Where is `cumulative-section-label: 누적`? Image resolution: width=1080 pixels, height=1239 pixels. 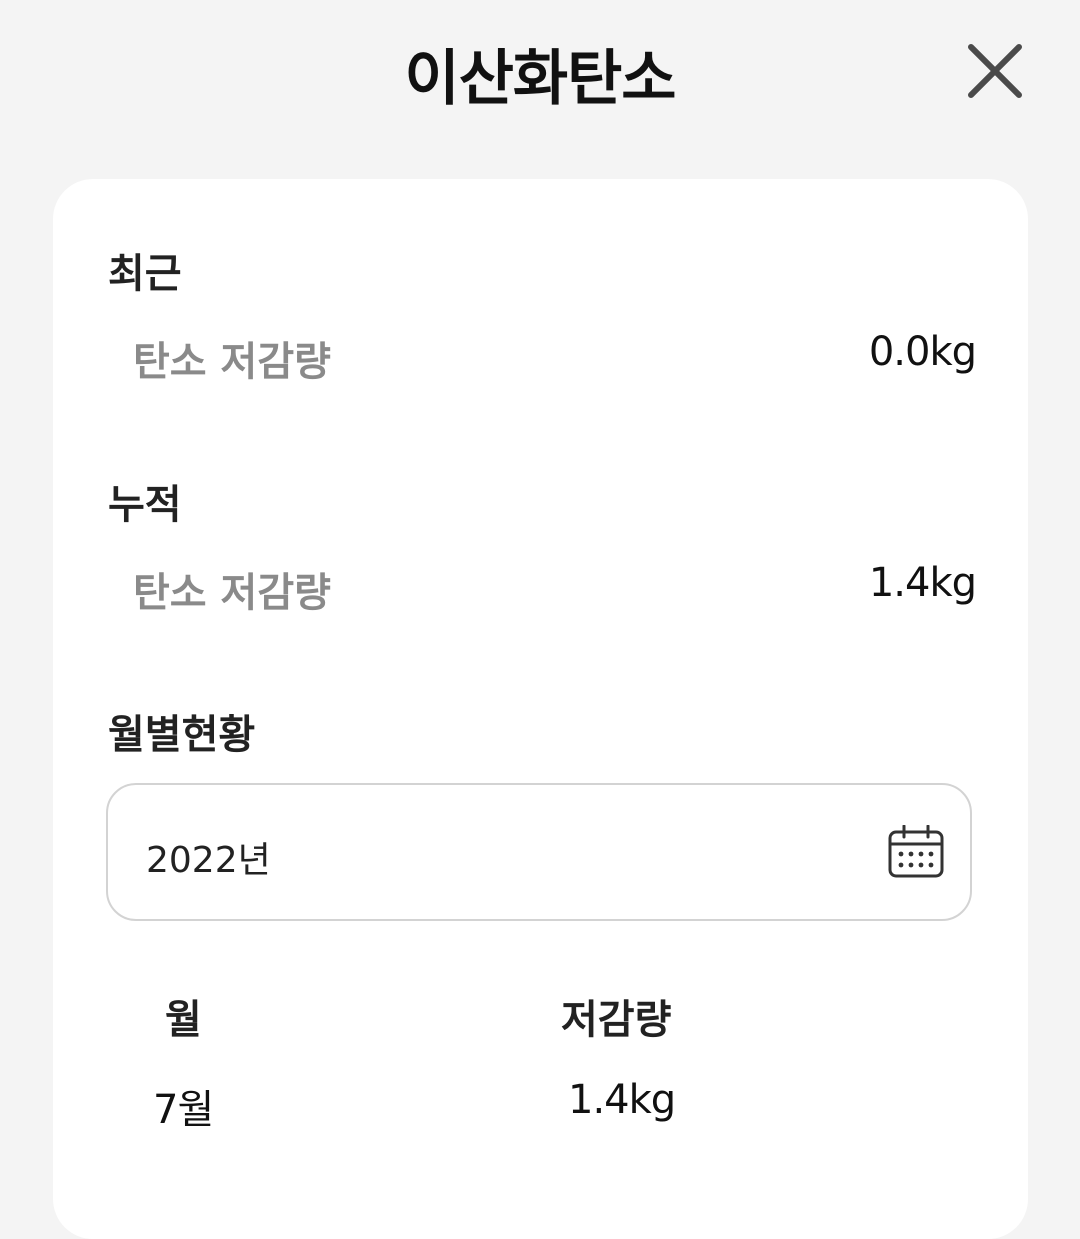 cumulative-section-label: 누적 is located at coordinates (145, 505).